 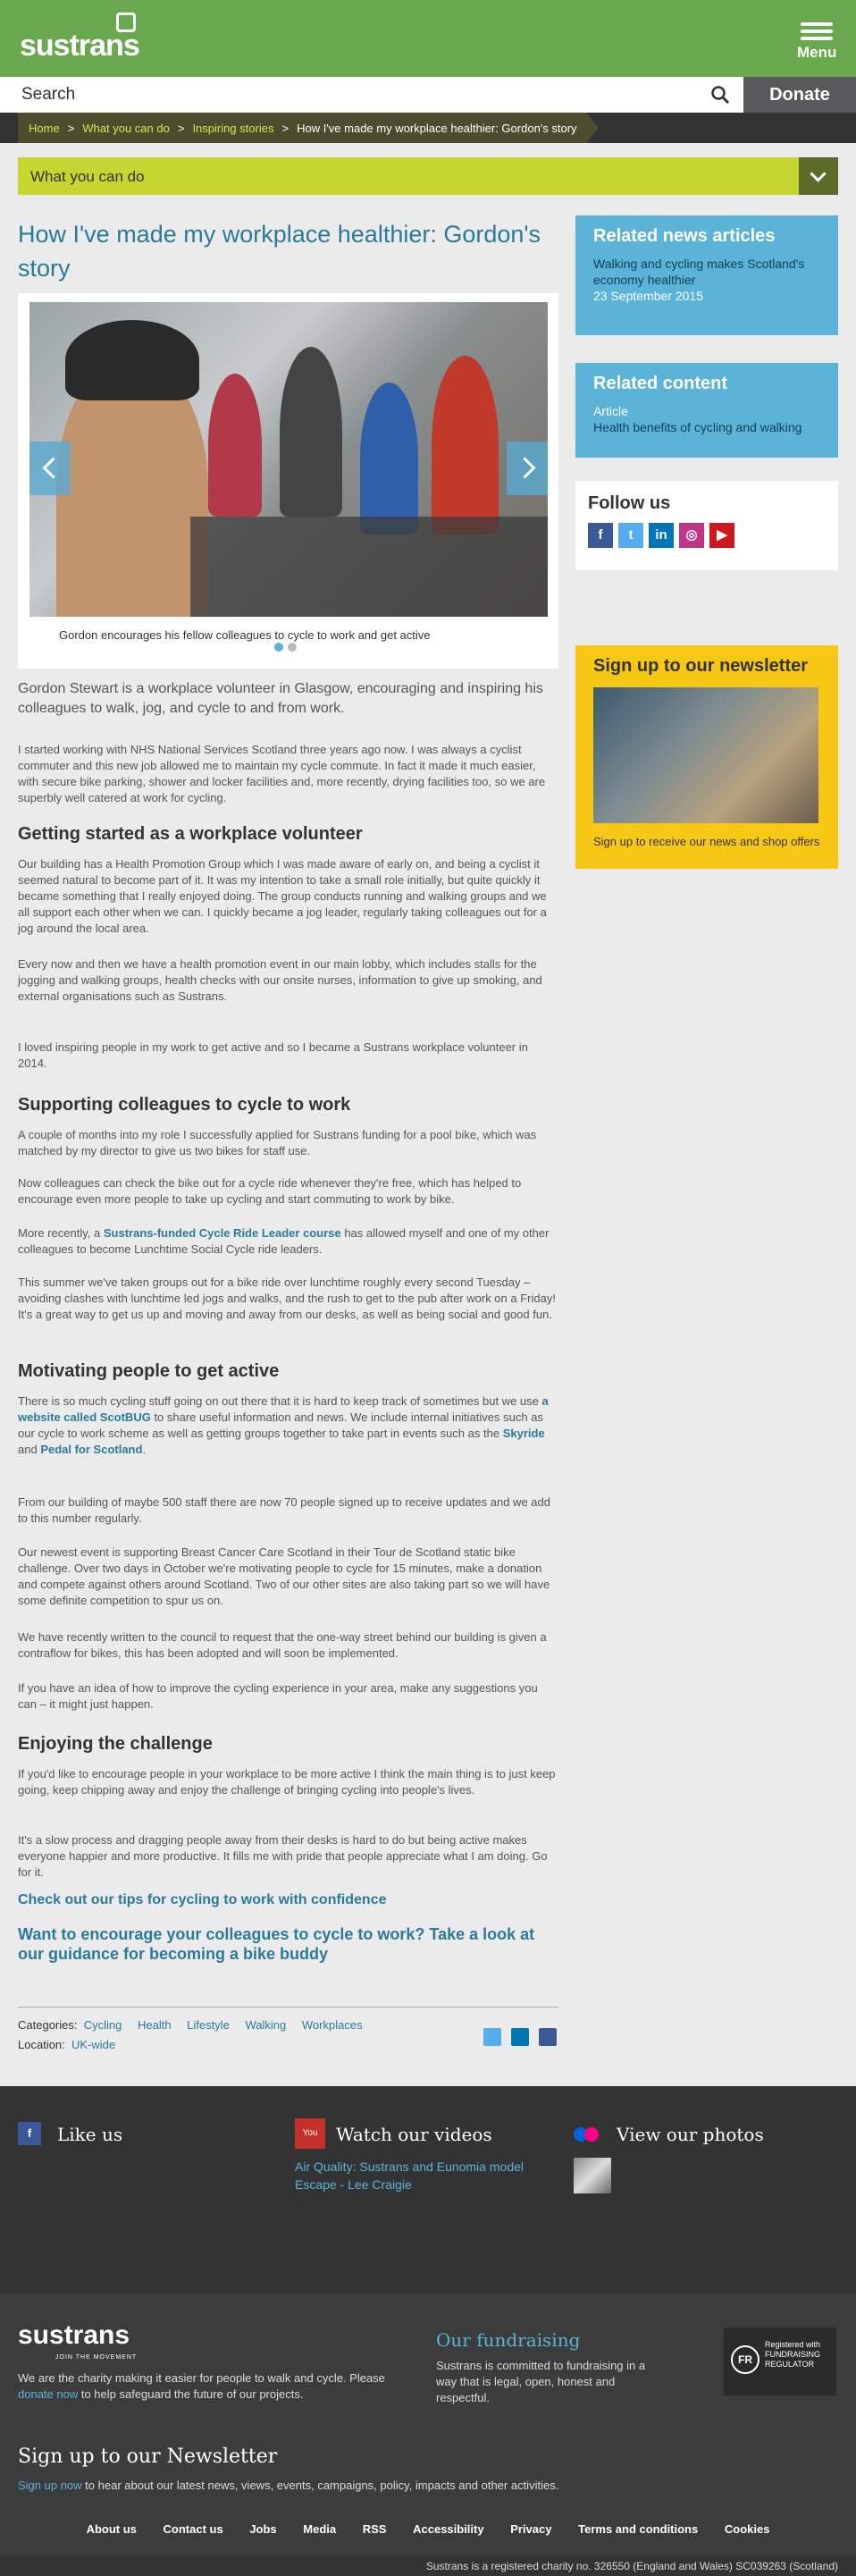 I want to click on donate-now-link: donate now, so click(x=48, y=2394).